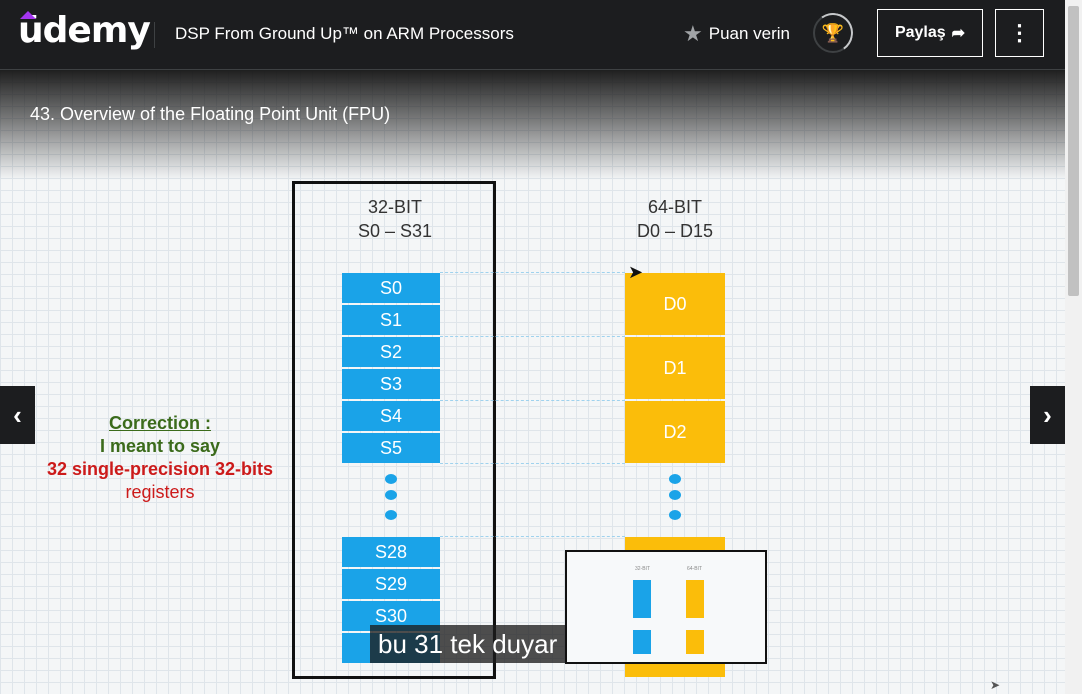 This screenshot has width=1082, height=694. I want to click on next-lecture-button: ›, so click(1047, 415).